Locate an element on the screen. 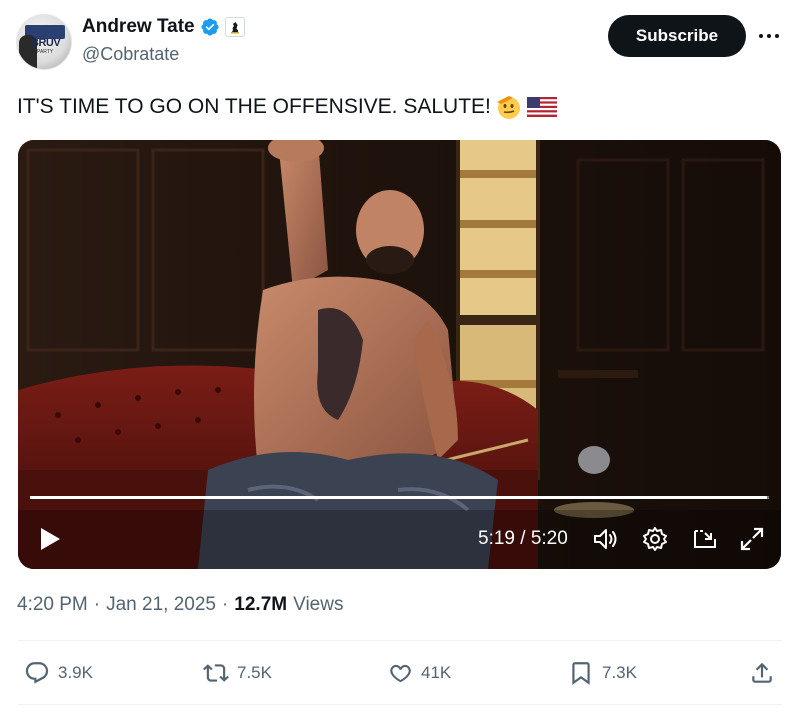 The image size is (799, 714). play-icon is located at coordinates (49, 539).